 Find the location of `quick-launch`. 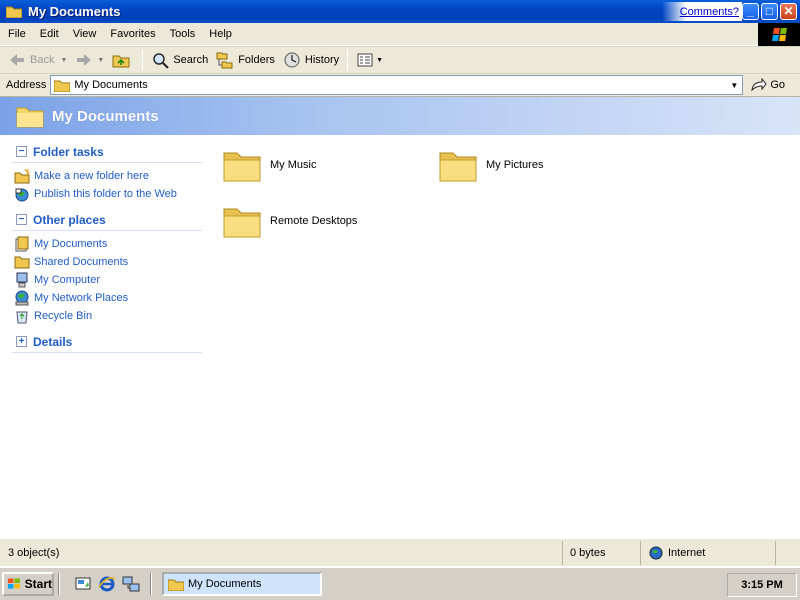

quick-launch is located at coordinates (110, 584).